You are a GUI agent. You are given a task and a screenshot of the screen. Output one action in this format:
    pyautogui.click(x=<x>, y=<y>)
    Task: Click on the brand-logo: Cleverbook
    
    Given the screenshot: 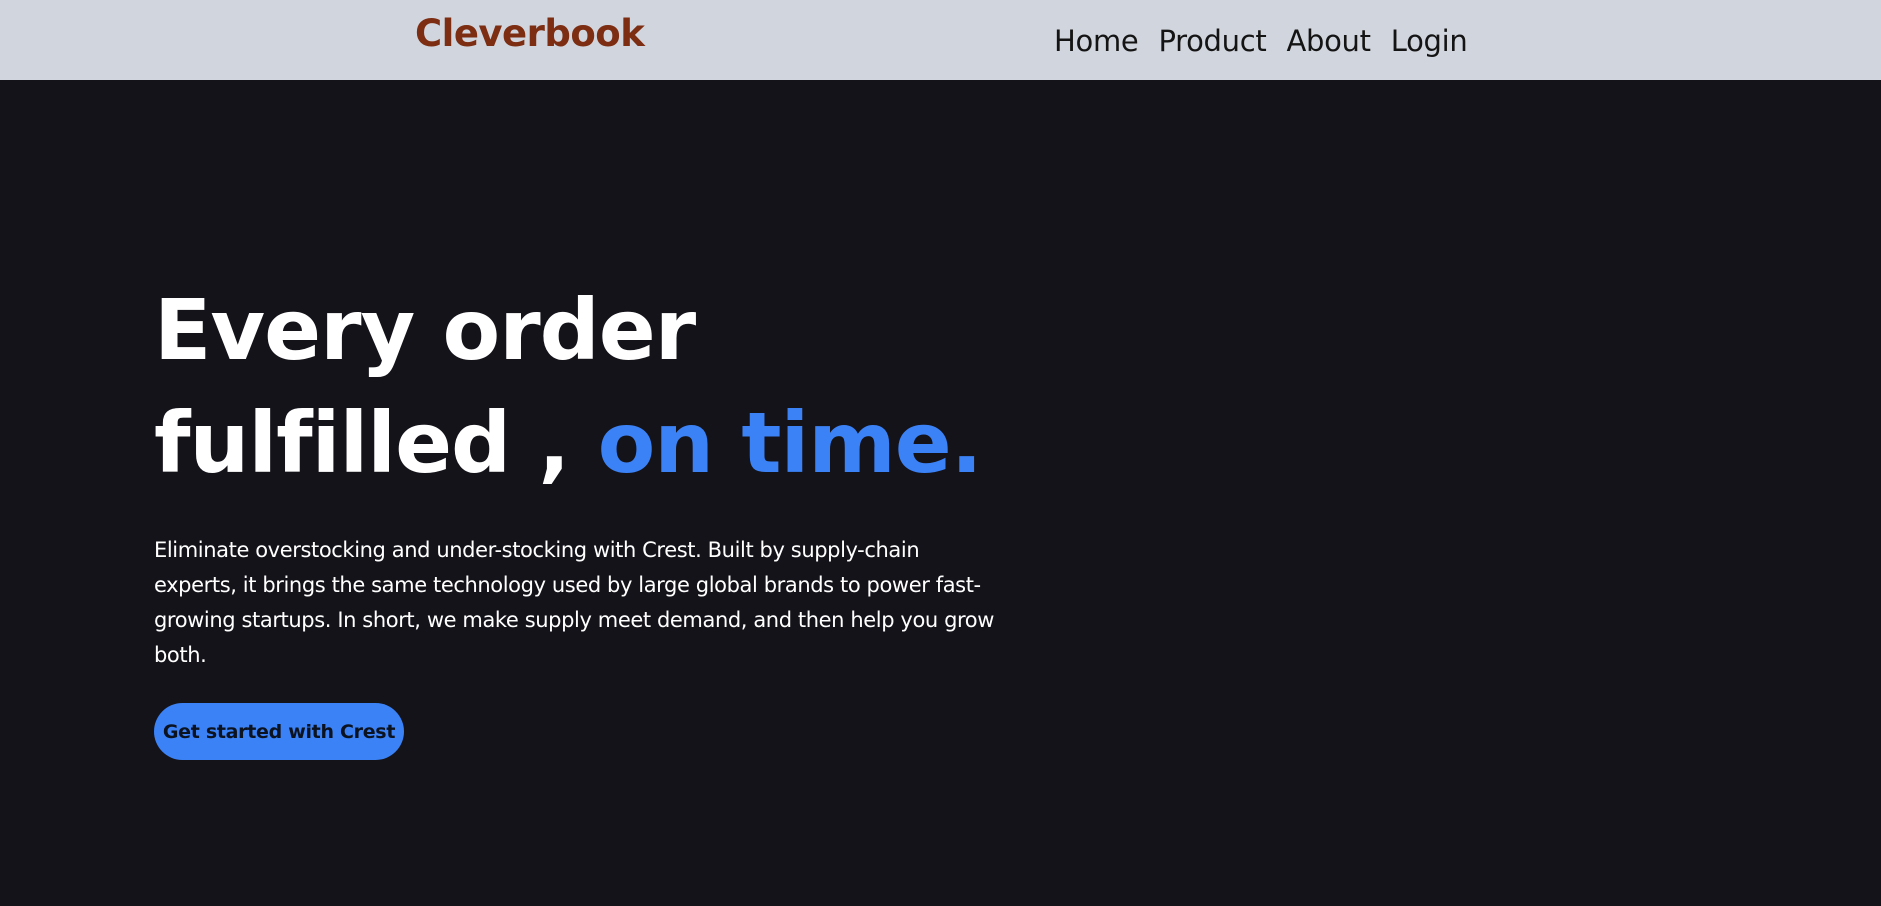 What is the action you would take?
    pyautogui.click(x=530, y=33)
    